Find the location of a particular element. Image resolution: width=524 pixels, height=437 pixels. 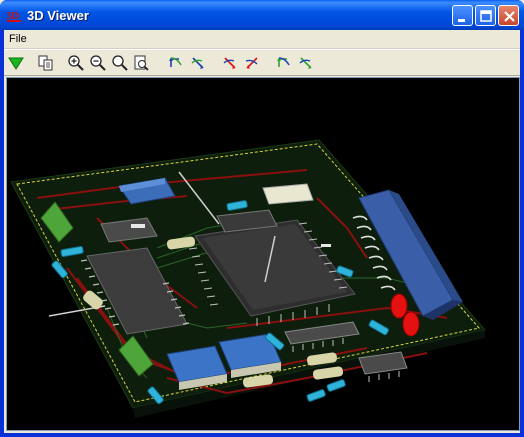

maximize-icon is located at coordinates (486, 16).